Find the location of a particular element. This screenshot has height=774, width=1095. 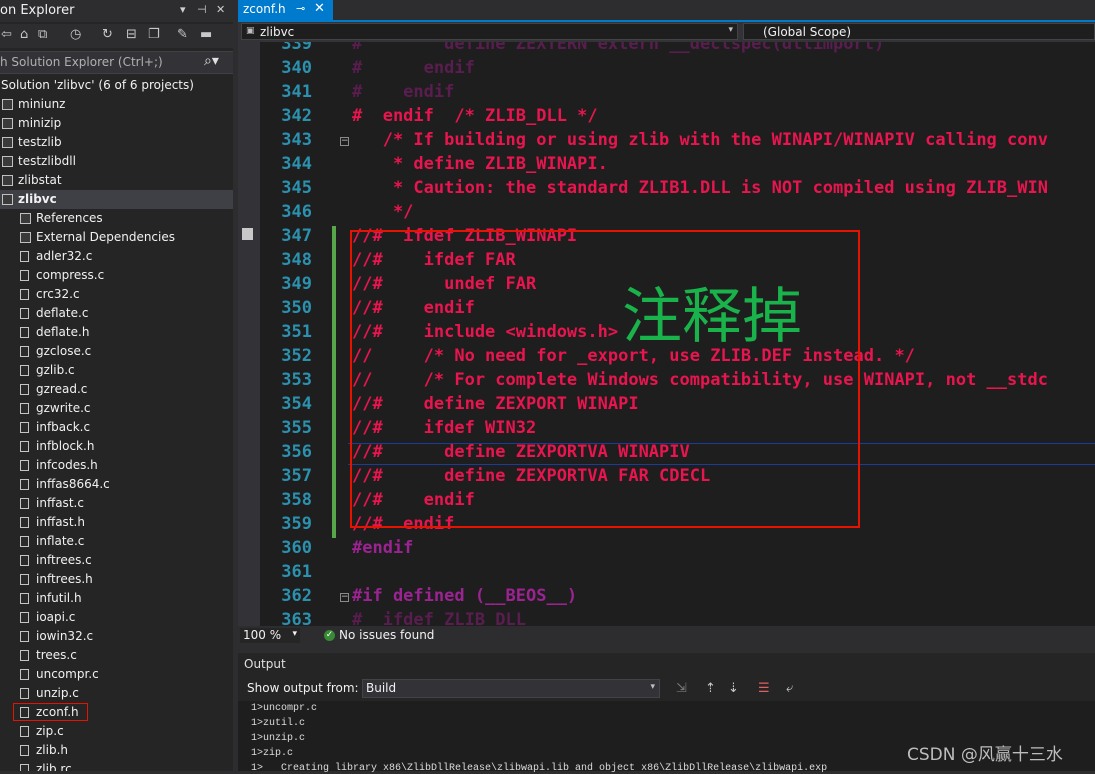

file-item: gzlib.c is located at coordinates (116, 370).